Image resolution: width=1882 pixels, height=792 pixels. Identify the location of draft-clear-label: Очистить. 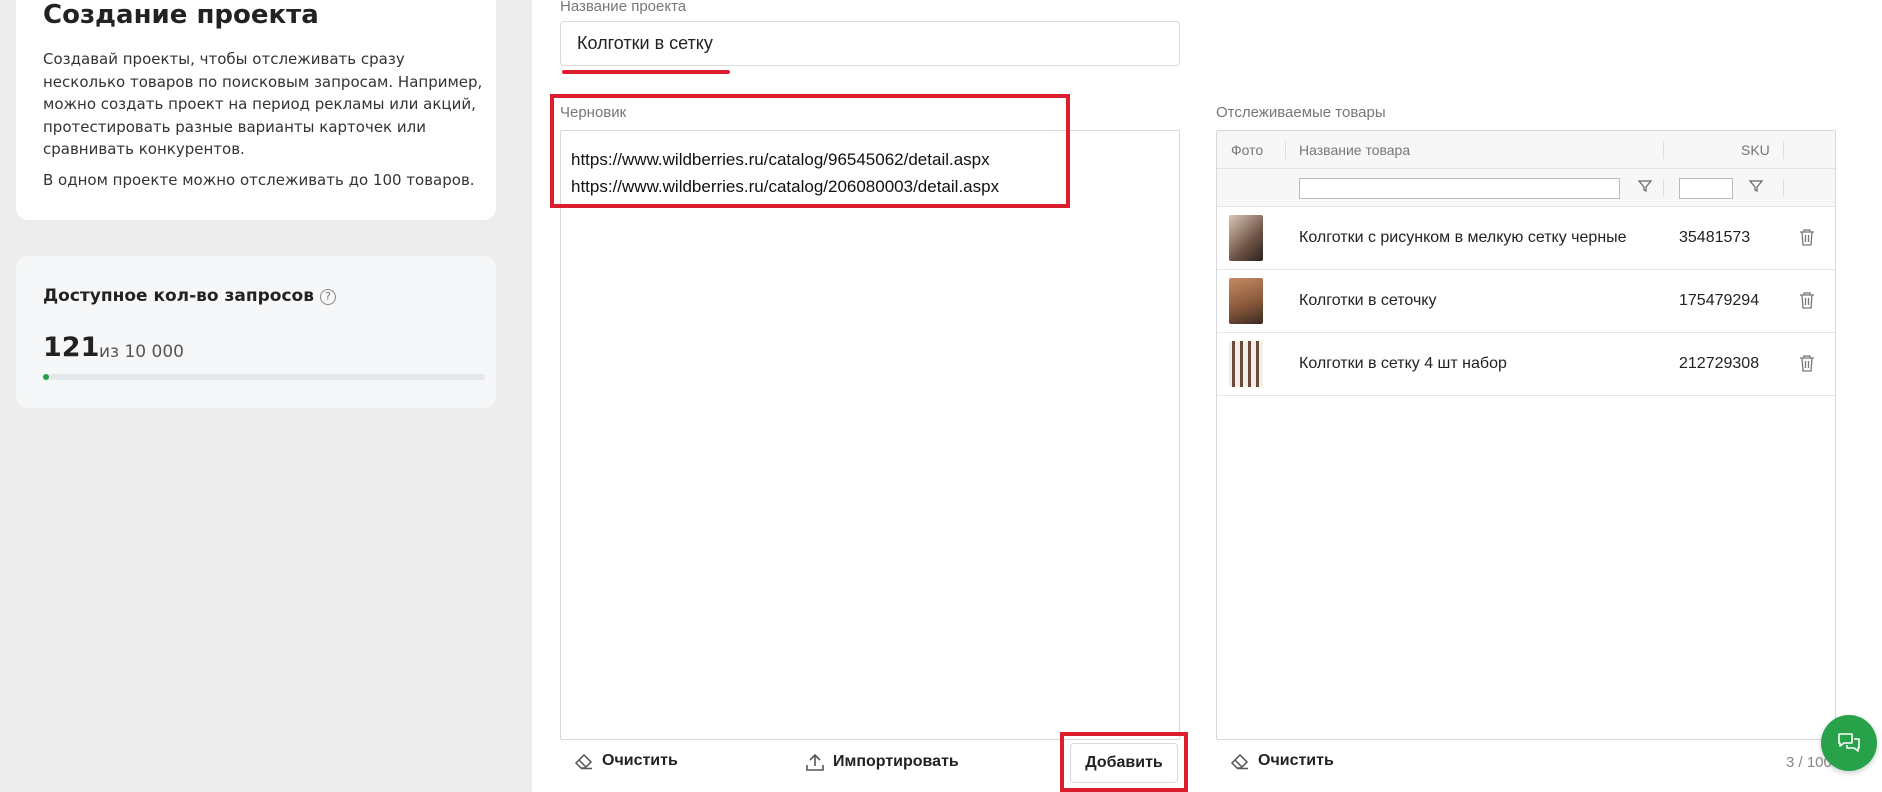
(640, 760).